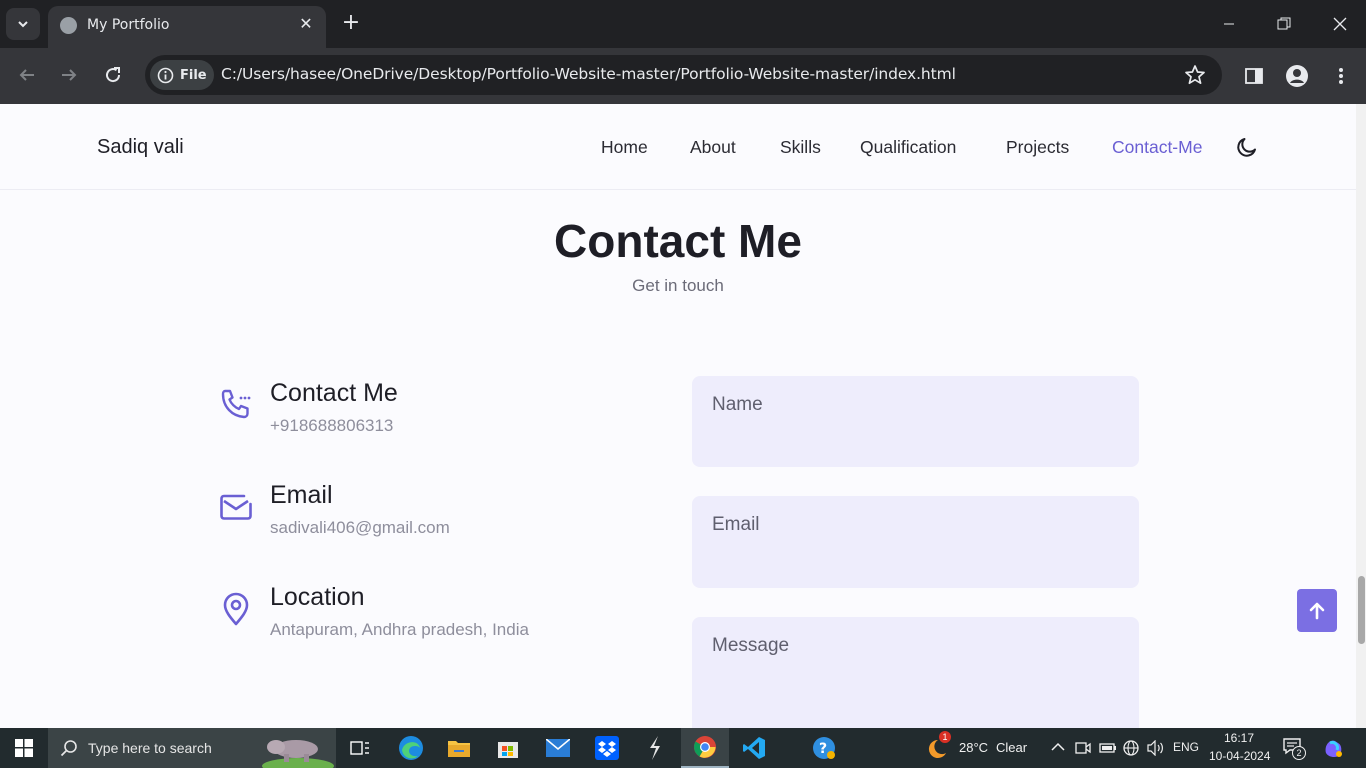 This screenshot has height=768, width=1366. What do you see at coordinates (317, 597) in the screenshot?
I see `location-title: Location` at bounding box center [317, 597].